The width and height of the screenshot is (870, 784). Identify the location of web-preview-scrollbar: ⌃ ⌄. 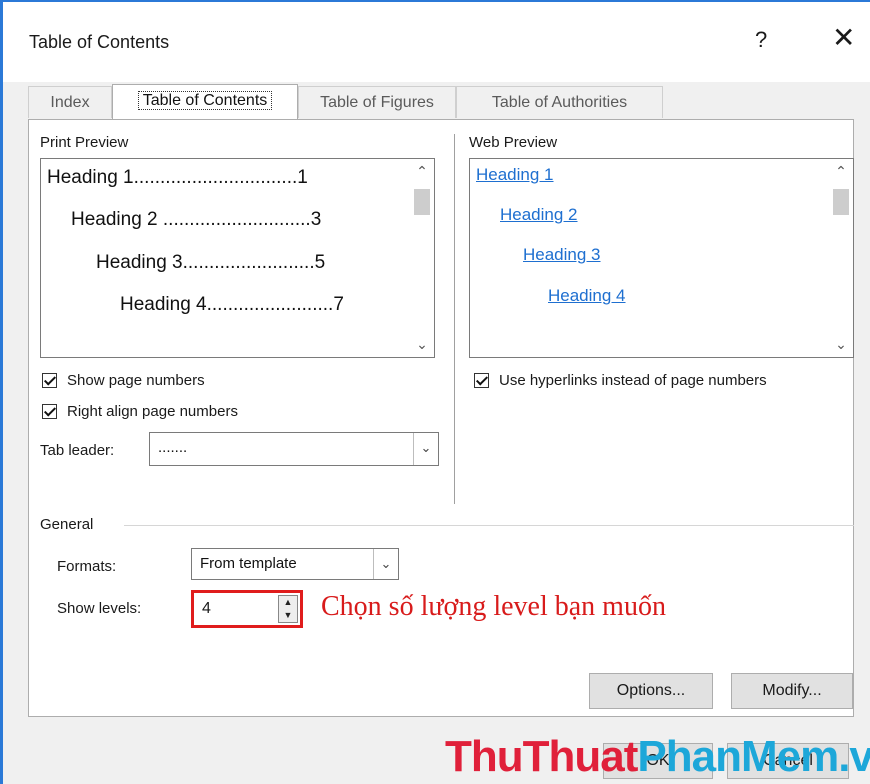
(841, 258).